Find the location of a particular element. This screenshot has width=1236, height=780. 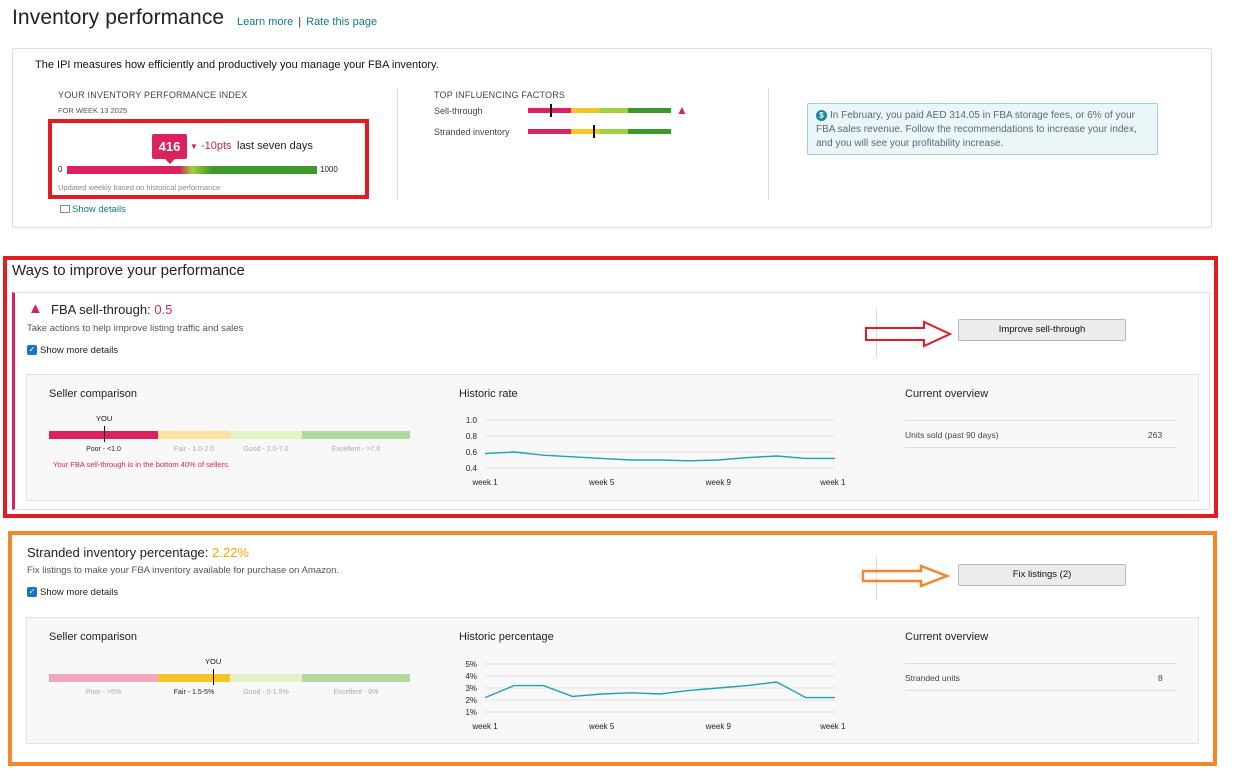

historic-percentage-chart: 5% 4% 3% 2% 1% week 1 week 5 week 9 week 13 is located at coordinates (655, 695).